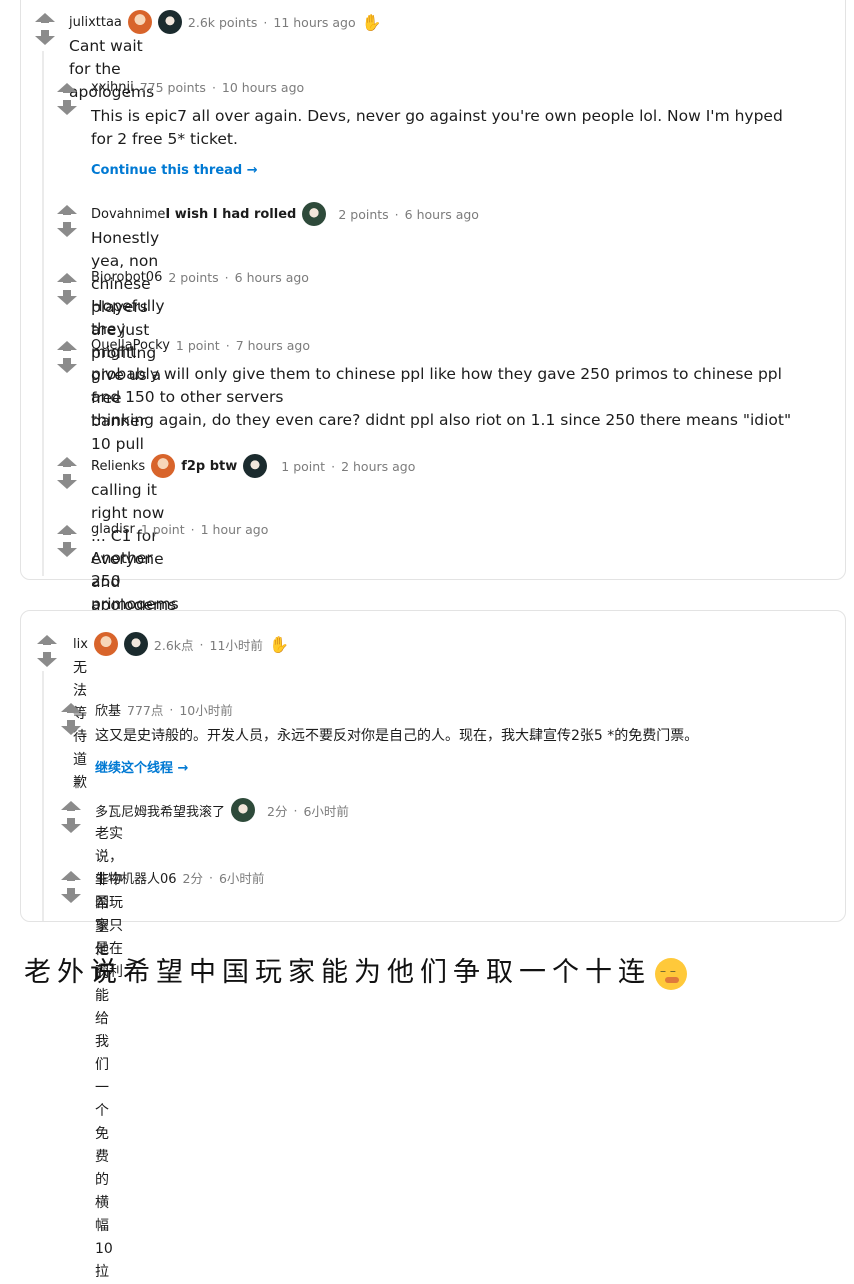 This screenshot has height=1284, width=854. Describe the element at coordinates (141, 766) in the screenshot. I see `continue-thread-link: 继续这个线程 →` at that location.